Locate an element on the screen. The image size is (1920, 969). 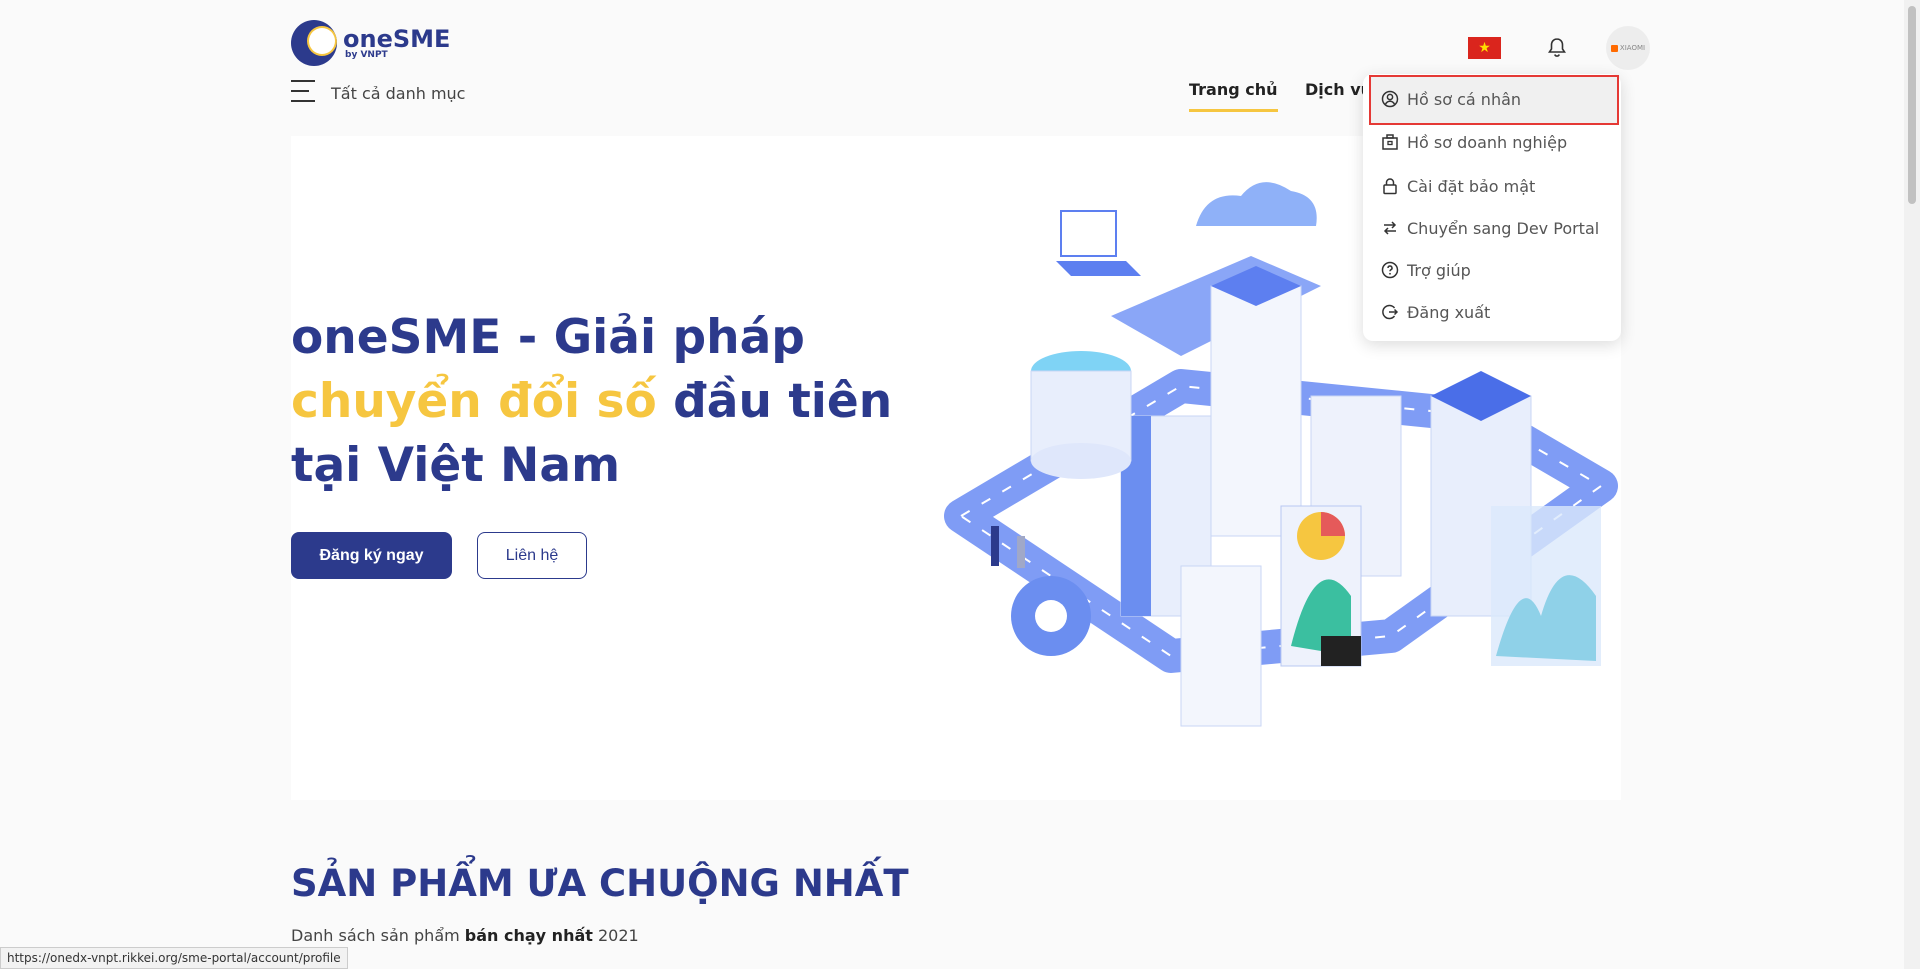
lock-icon is located at coordinates (1390, 186).